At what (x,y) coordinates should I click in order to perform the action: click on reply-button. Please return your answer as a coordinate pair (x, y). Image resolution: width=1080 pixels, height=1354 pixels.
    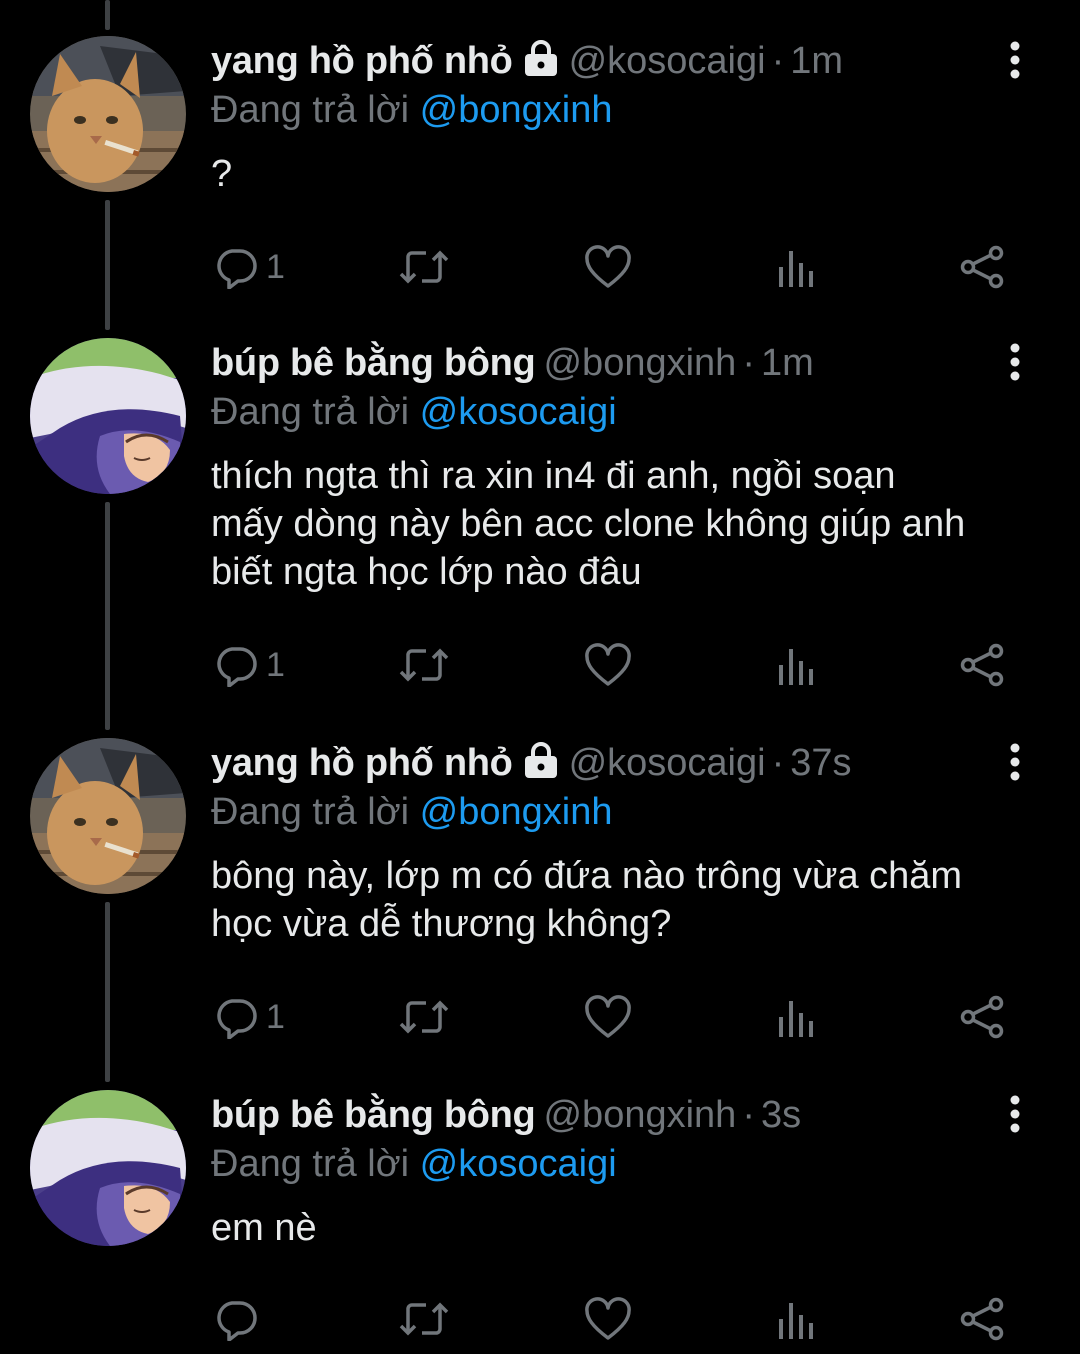
    Looking at the image, I should click on (240, 1319).